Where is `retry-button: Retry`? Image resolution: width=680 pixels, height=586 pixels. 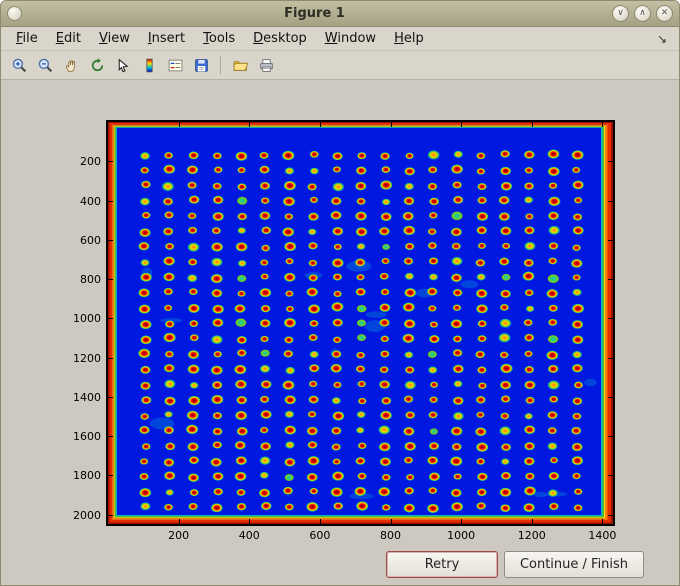
retry-button: Retry is located at coordinates (442, 564).